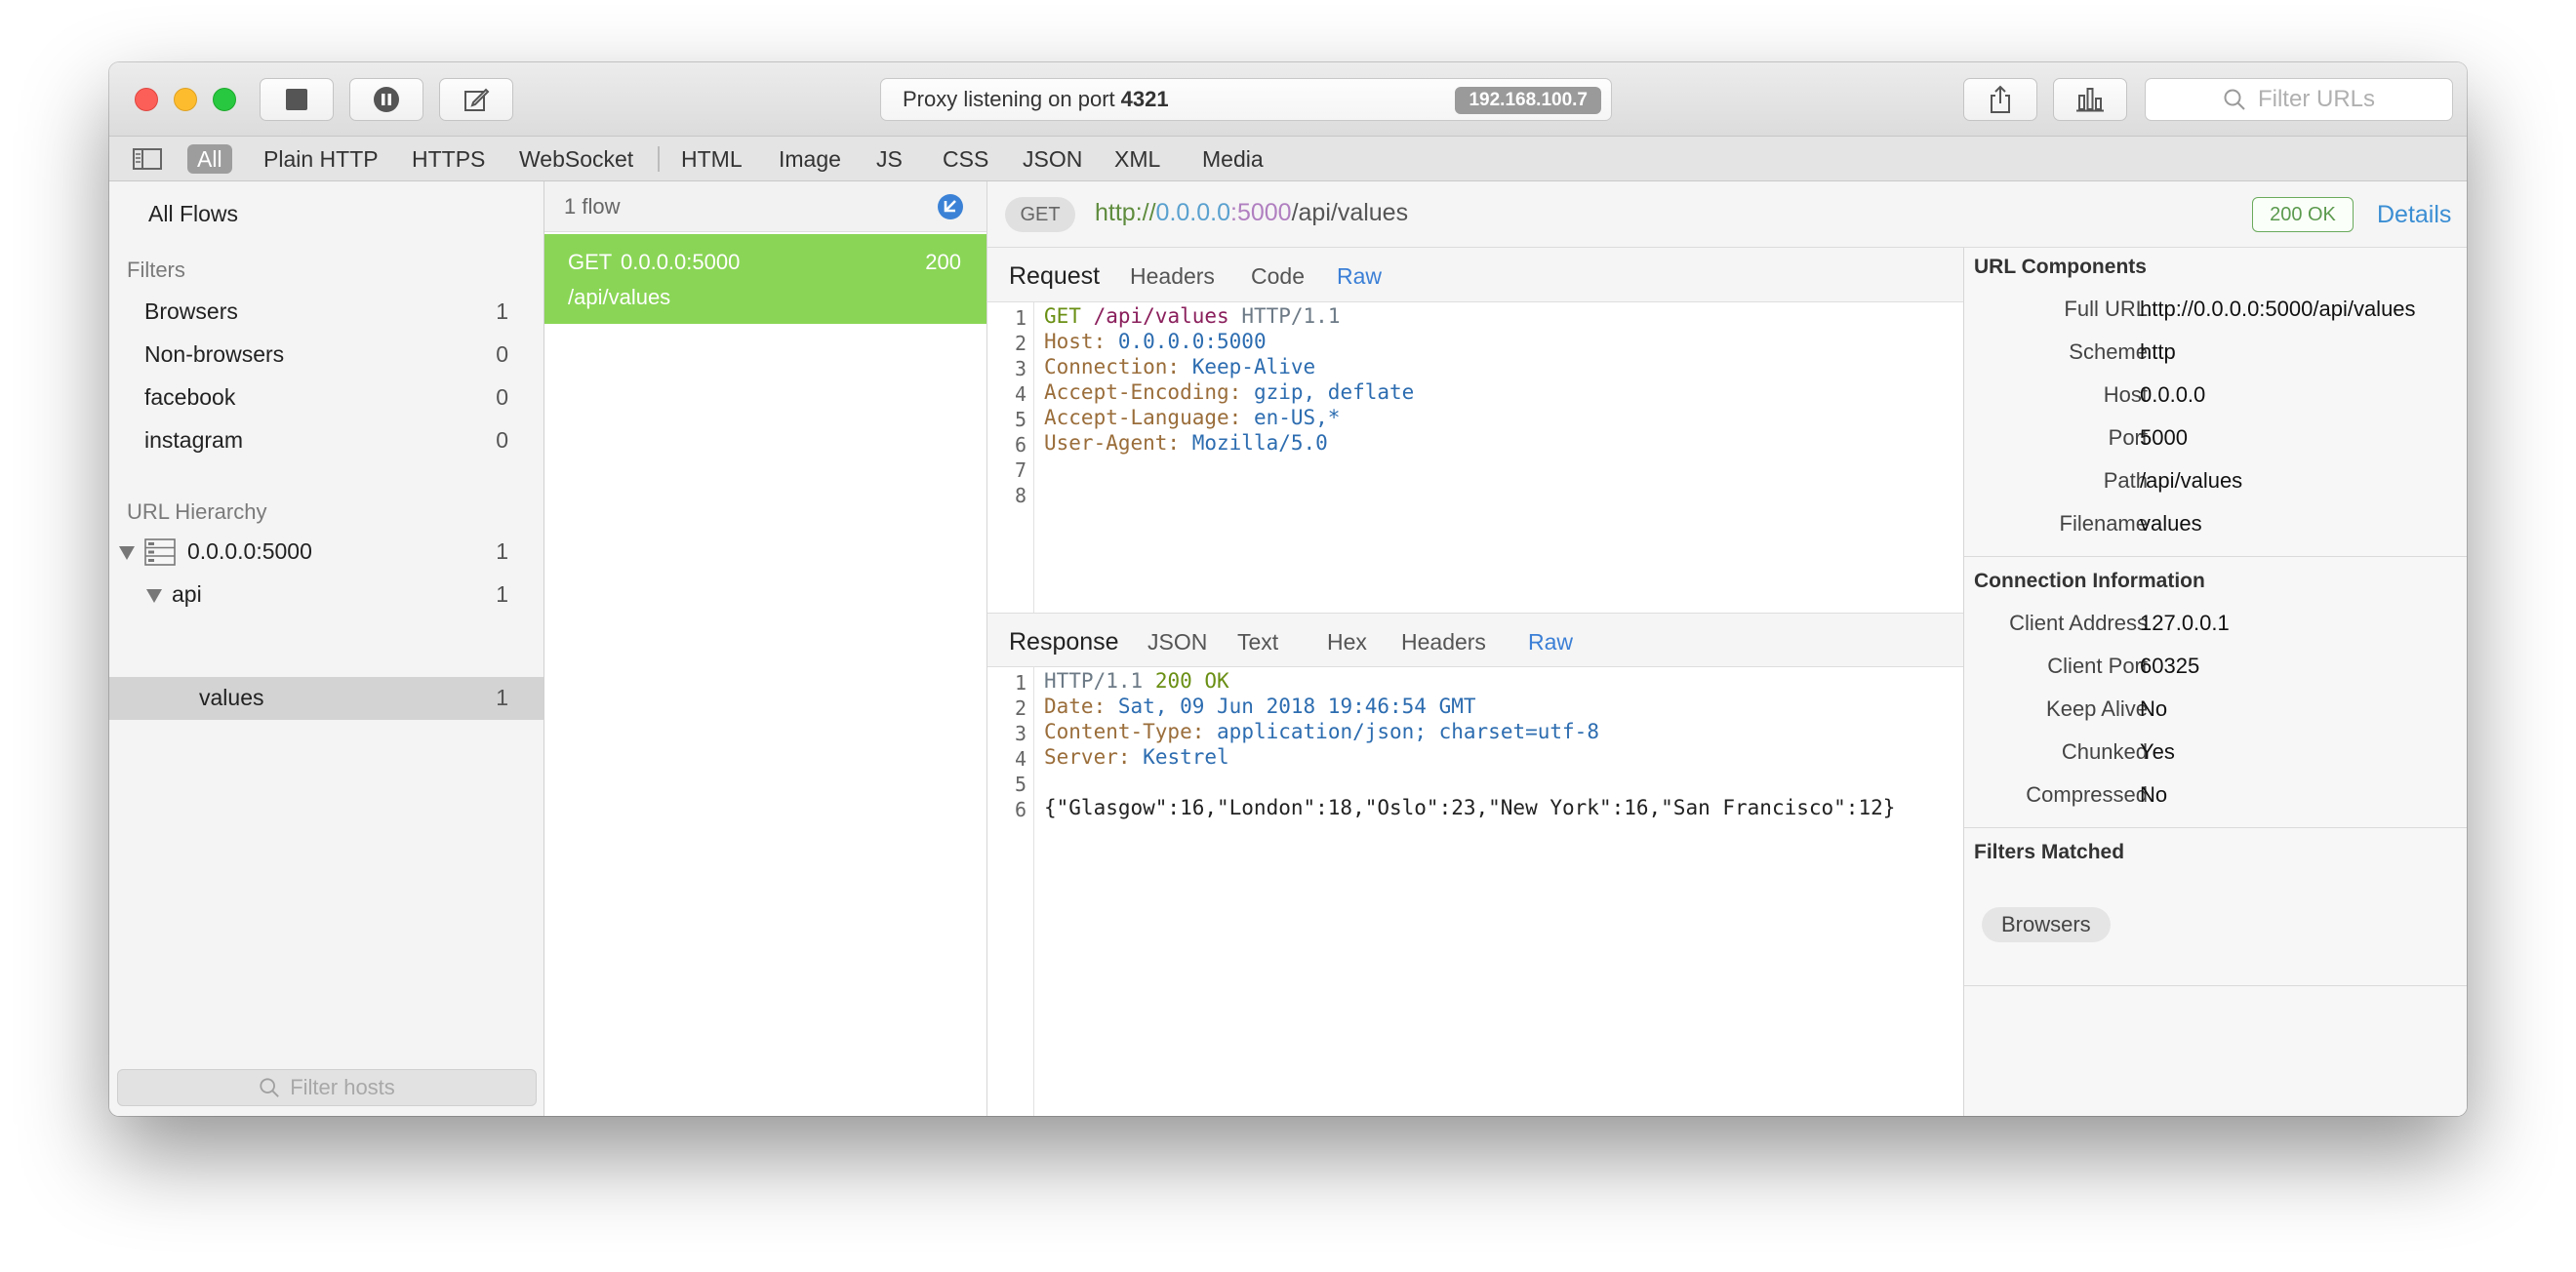  I want to click on filter-tab-websocket: WebSocket, so click(576, 159).